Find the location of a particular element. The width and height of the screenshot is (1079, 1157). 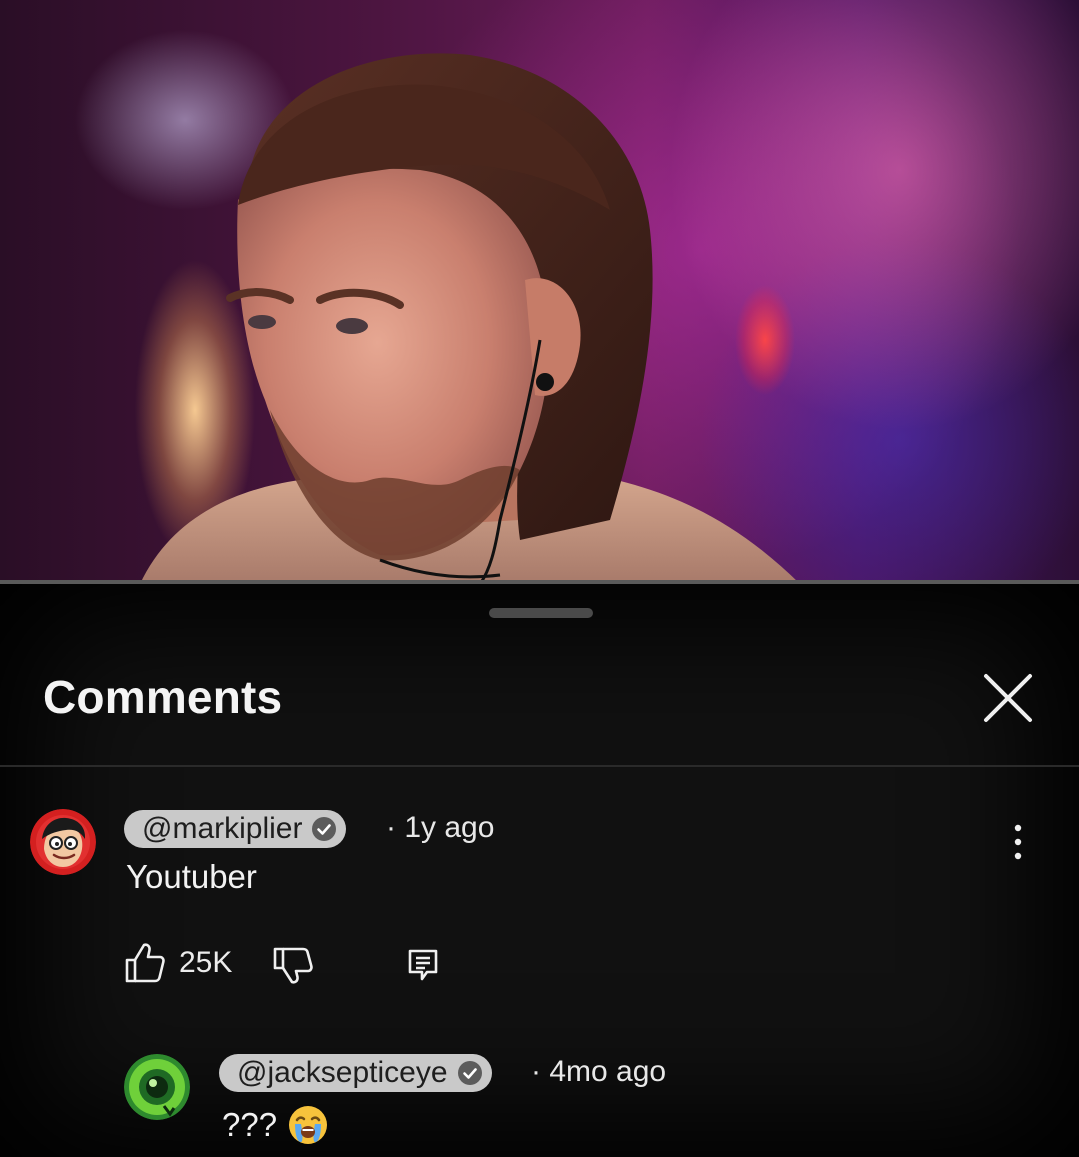

sheet-drag-handle is located at coordinates (541, 613).